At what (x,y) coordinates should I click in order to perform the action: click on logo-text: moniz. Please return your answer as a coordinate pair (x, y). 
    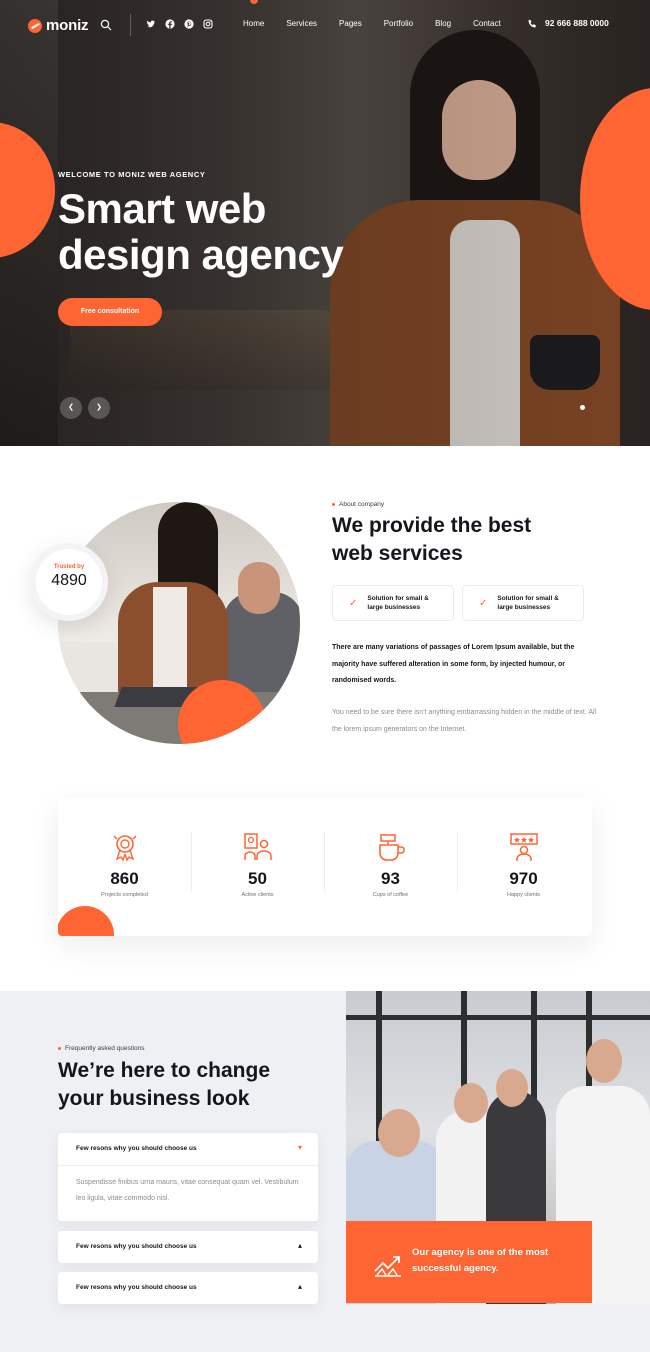
    Looking at the image, I should click on (67, 25).